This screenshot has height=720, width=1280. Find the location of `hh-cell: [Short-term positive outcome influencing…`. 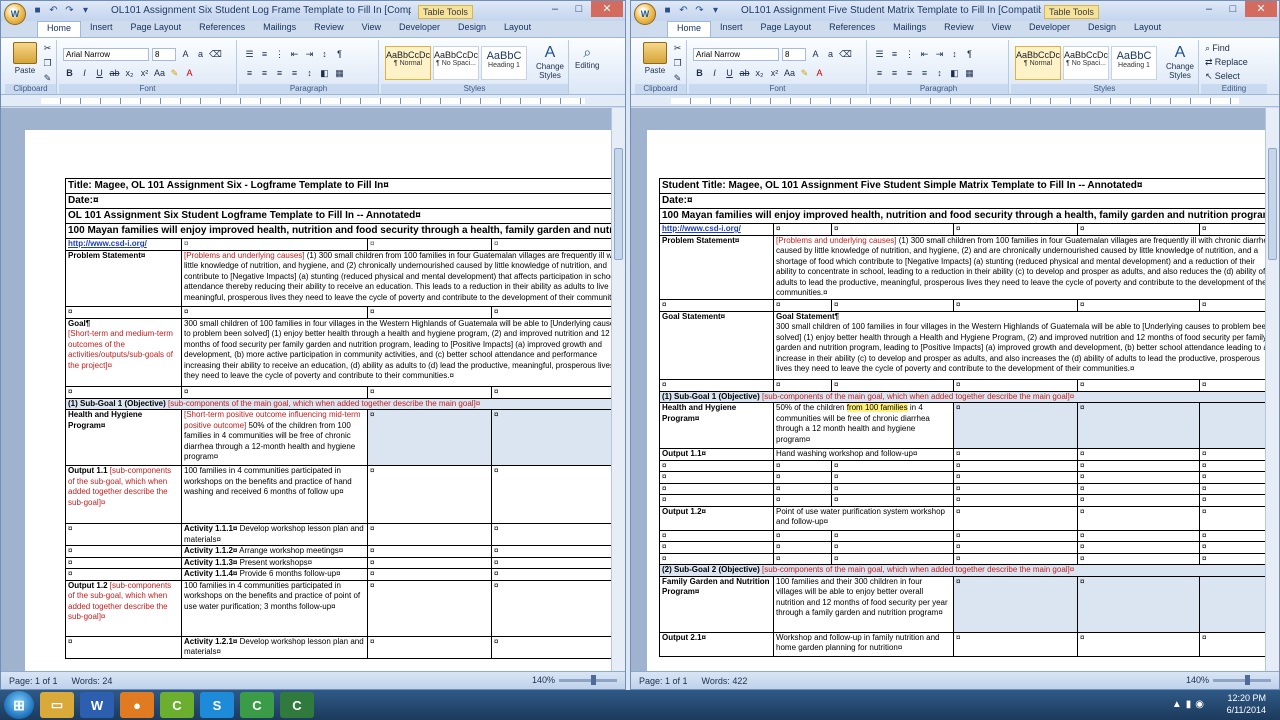

hh-cell: [Short-term positive outcome influencing… is located at coordinates (274, 437).